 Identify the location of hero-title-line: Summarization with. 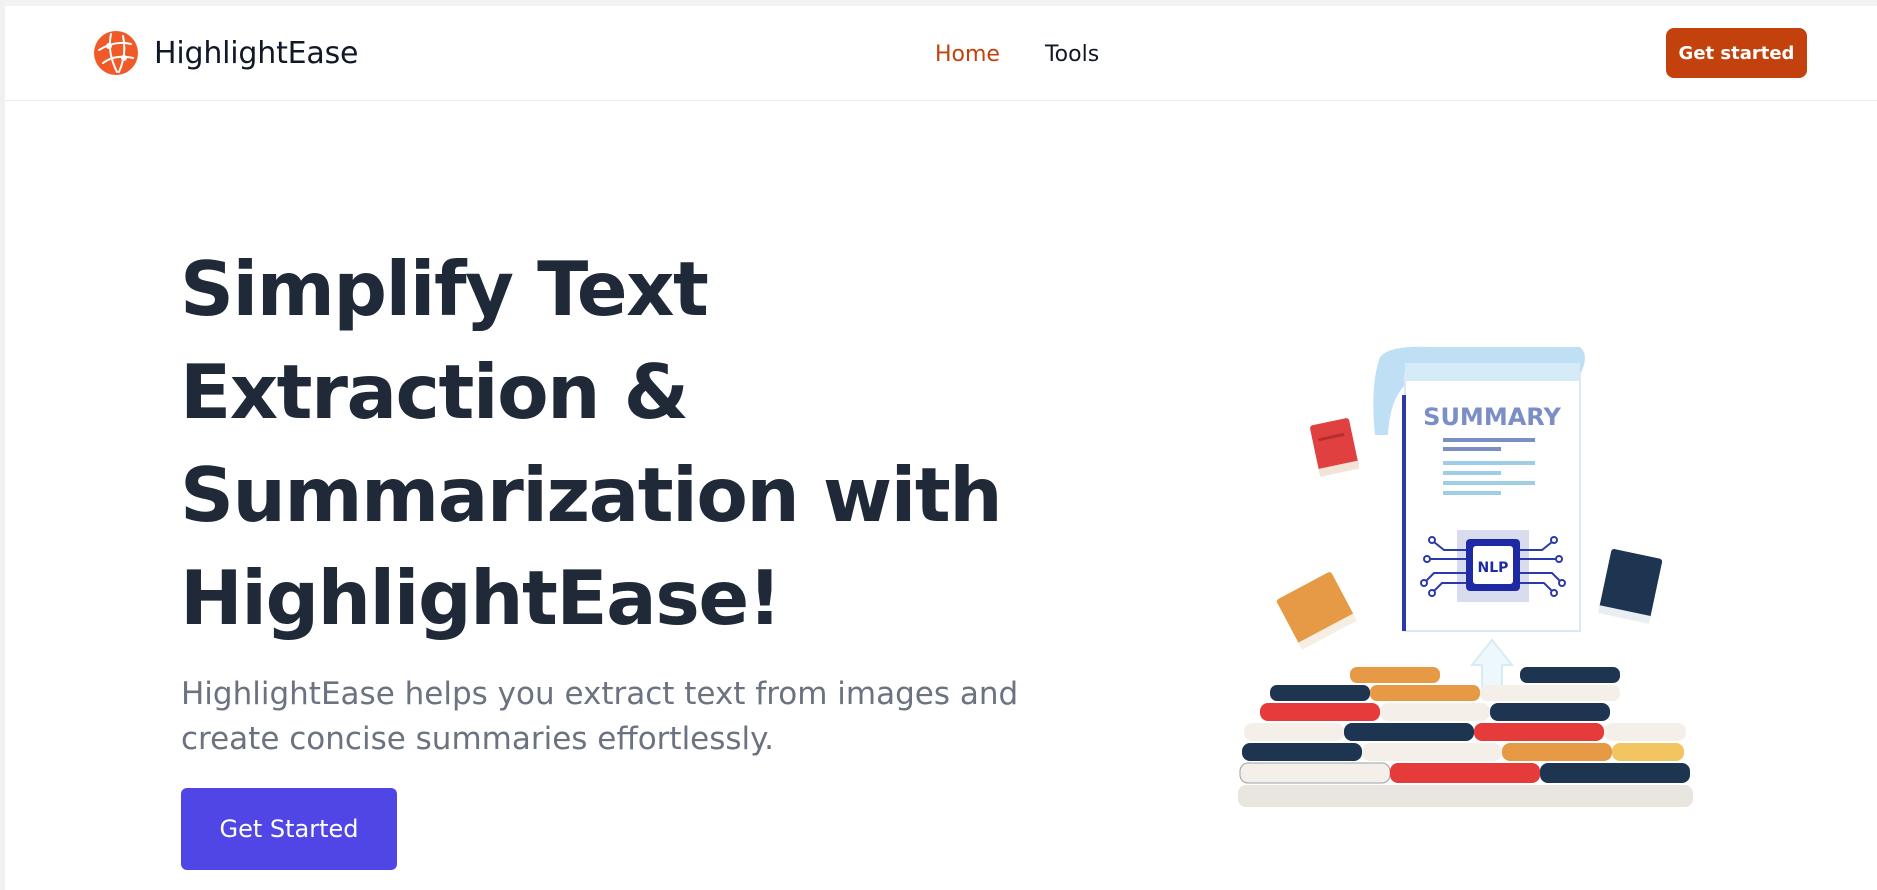
(591, 495).